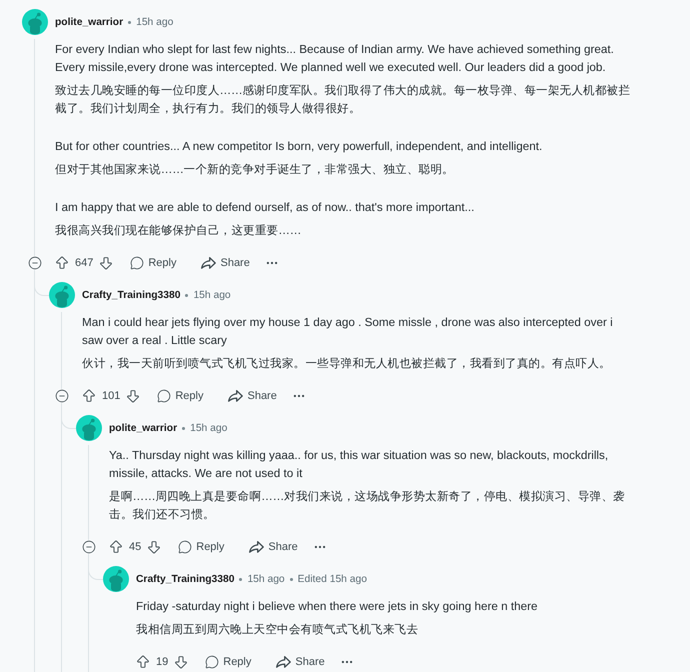 This screenshot has height=672, width=690. I want to click on comment-text: 我相信周五到周六晚上天空中会有喷气式飞机飞来飞去, so click(277, 630).